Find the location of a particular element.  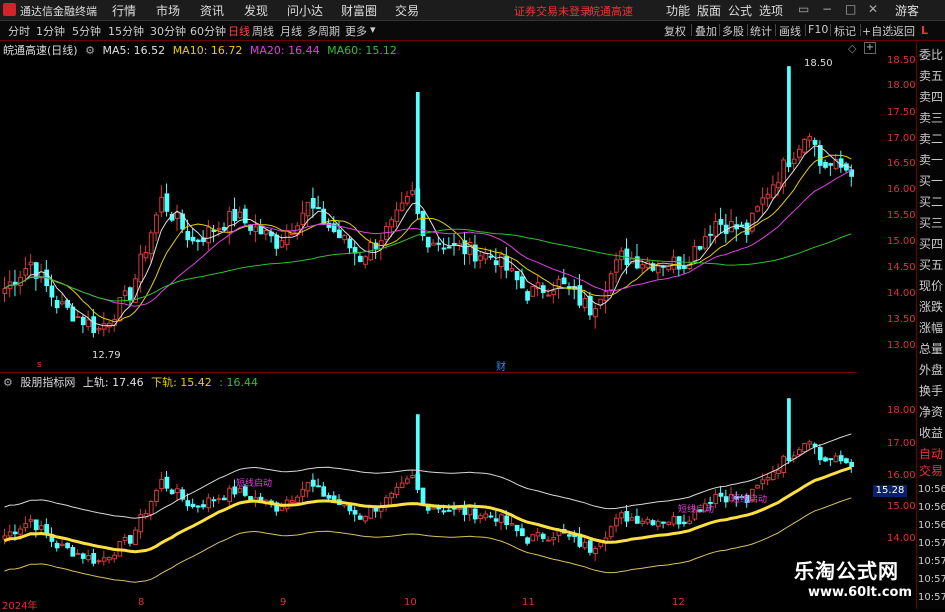

side-item: 净资 is located at coordinates (931, 411).